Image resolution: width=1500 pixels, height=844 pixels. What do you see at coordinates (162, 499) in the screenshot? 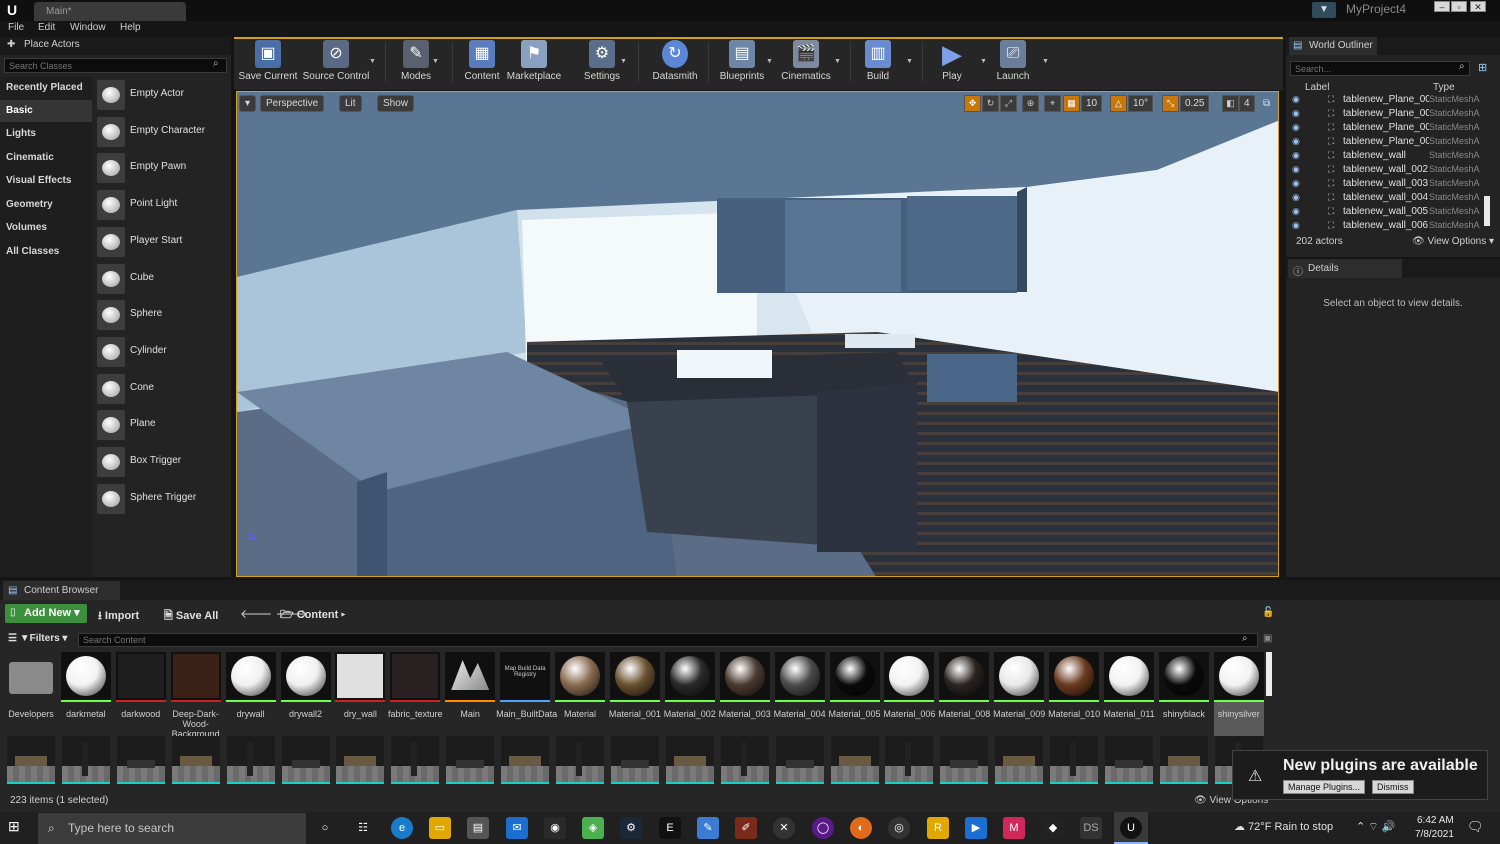
I see `actor-item: Sphere Trigger` at bounding box center [162, 499].